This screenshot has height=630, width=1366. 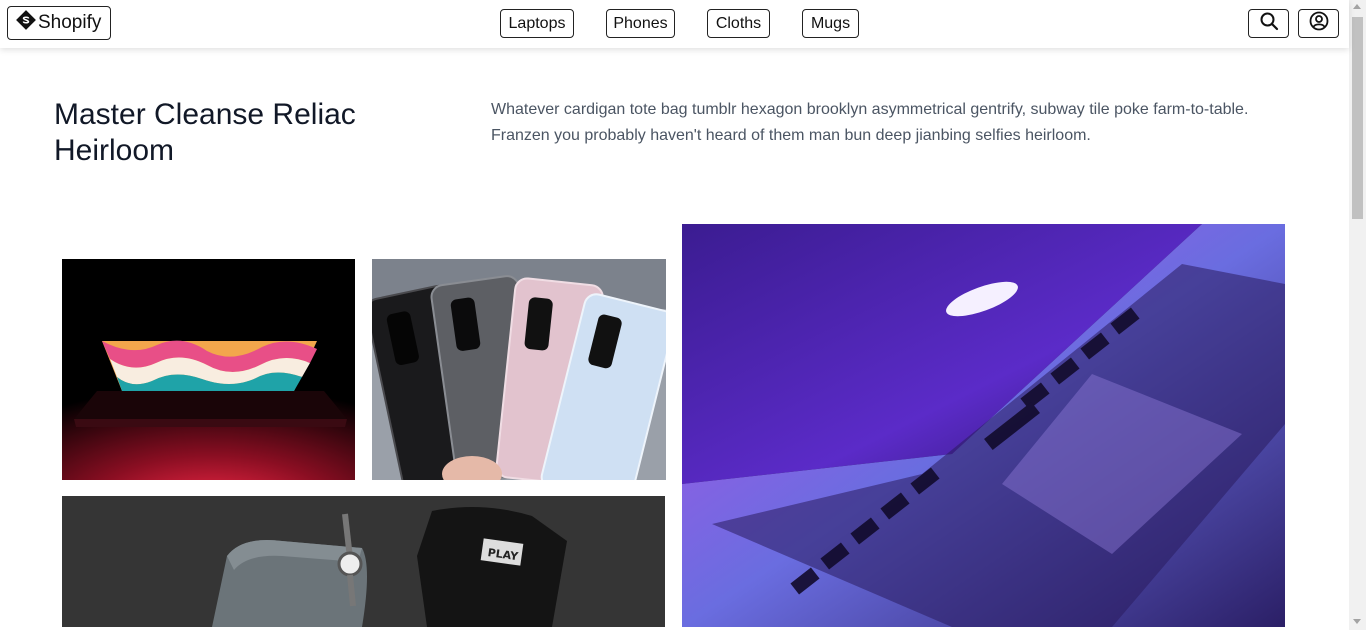 I want to click on nav-phones-button: Phones, so click(x=640, y=23).